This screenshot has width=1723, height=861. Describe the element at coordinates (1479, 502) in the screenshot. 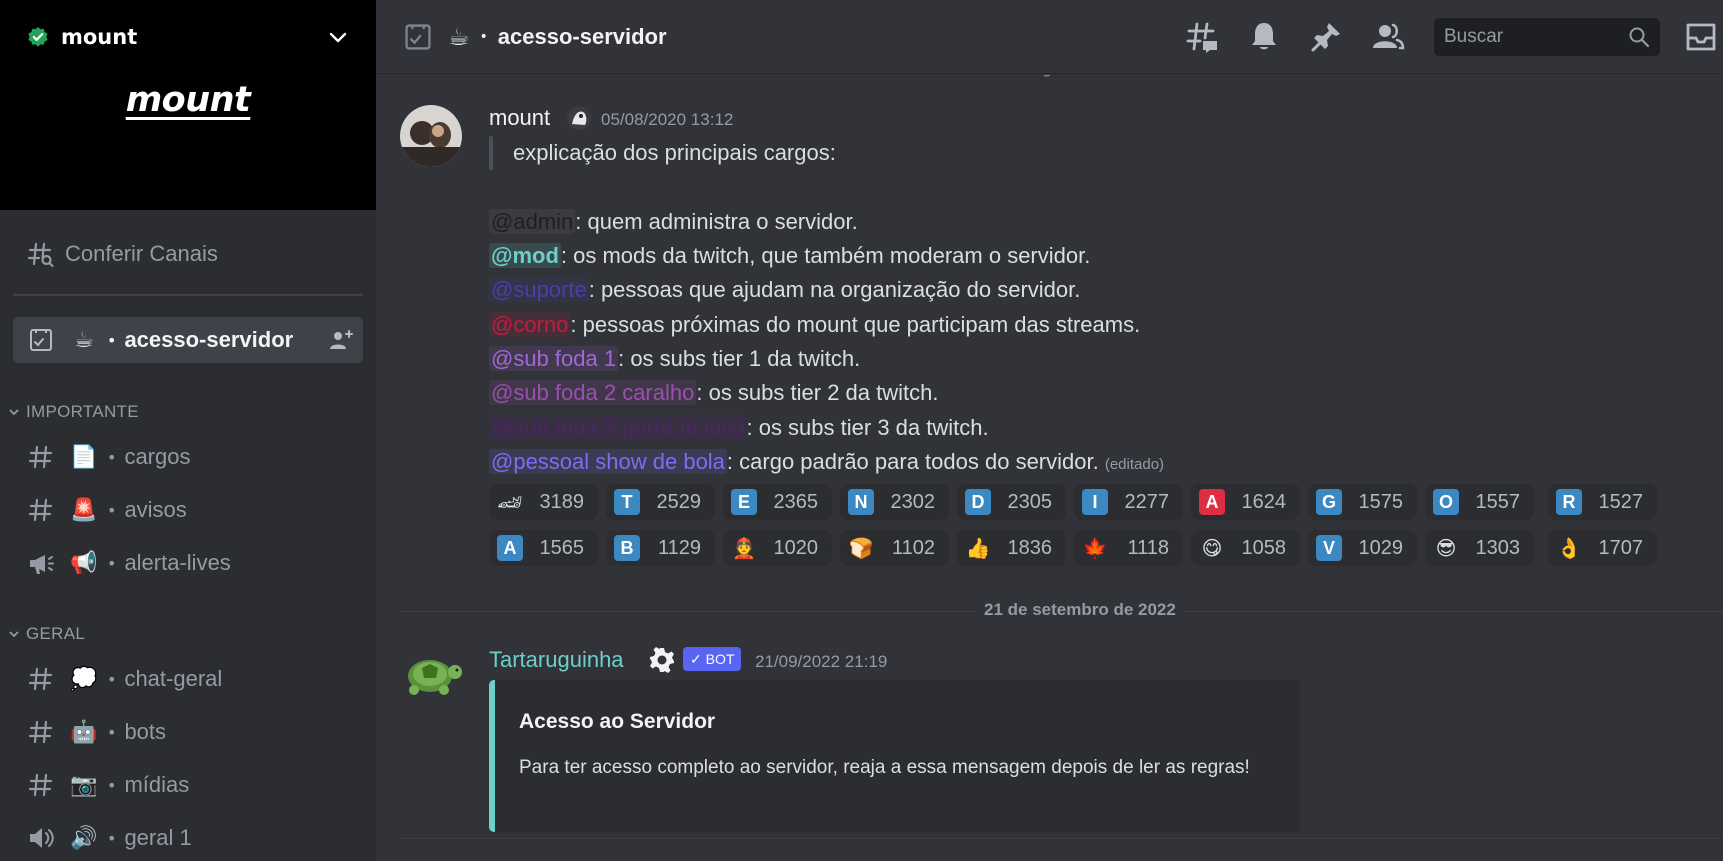

I see `reaction-button: O 1557` at that location.